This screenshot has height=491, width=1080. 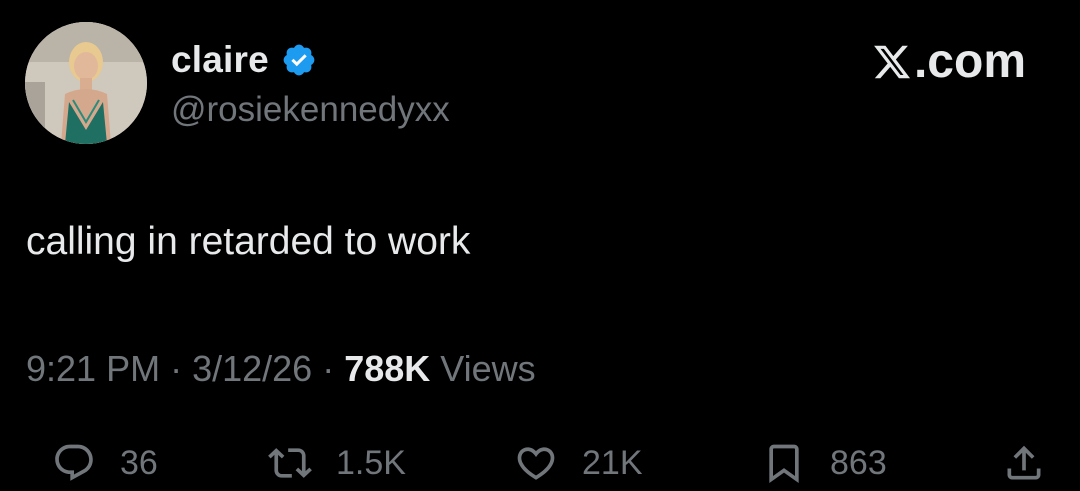 What do you see at coordinates (310, 110) in the screenshot?
I see `author-handle: @rosiekennedyxx` at bounding box center [310, 110].